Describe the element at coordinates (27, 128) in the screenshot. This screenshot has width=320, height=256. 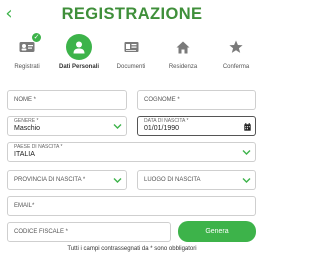
I see `genere-value: Maschio` at that location.